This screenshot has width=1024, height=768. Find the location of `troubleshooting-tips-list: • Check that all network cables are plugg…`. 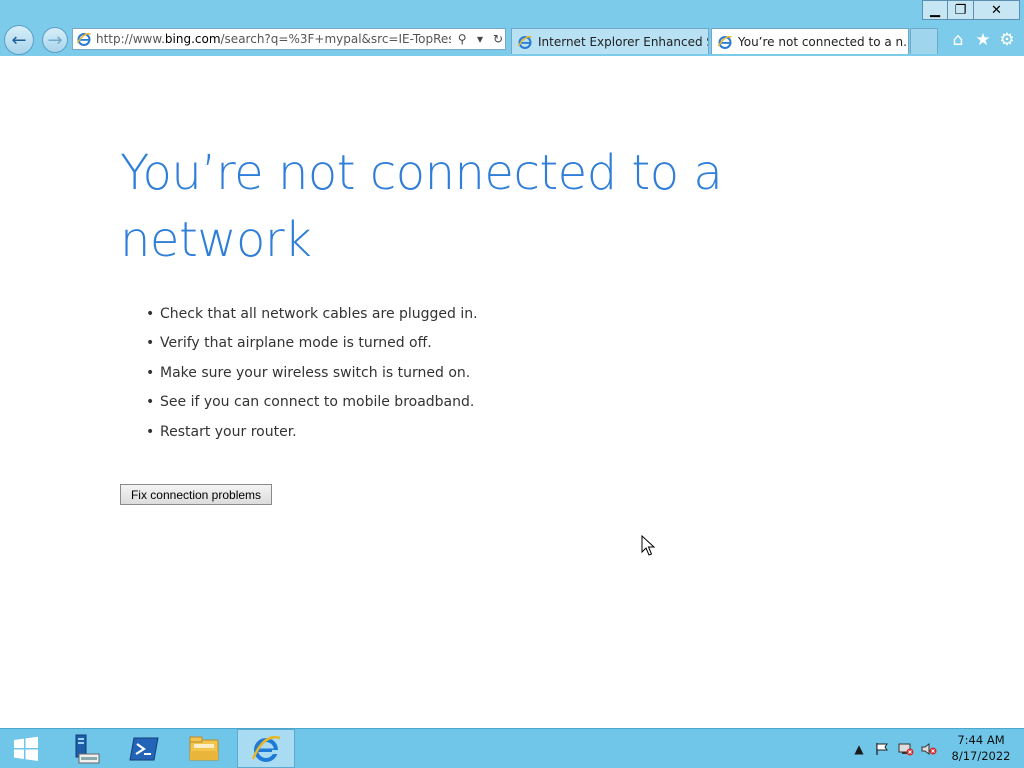

troubleshooting-tips-list: • Check that all network cables are plugg… is located at coordinates (312, 375).